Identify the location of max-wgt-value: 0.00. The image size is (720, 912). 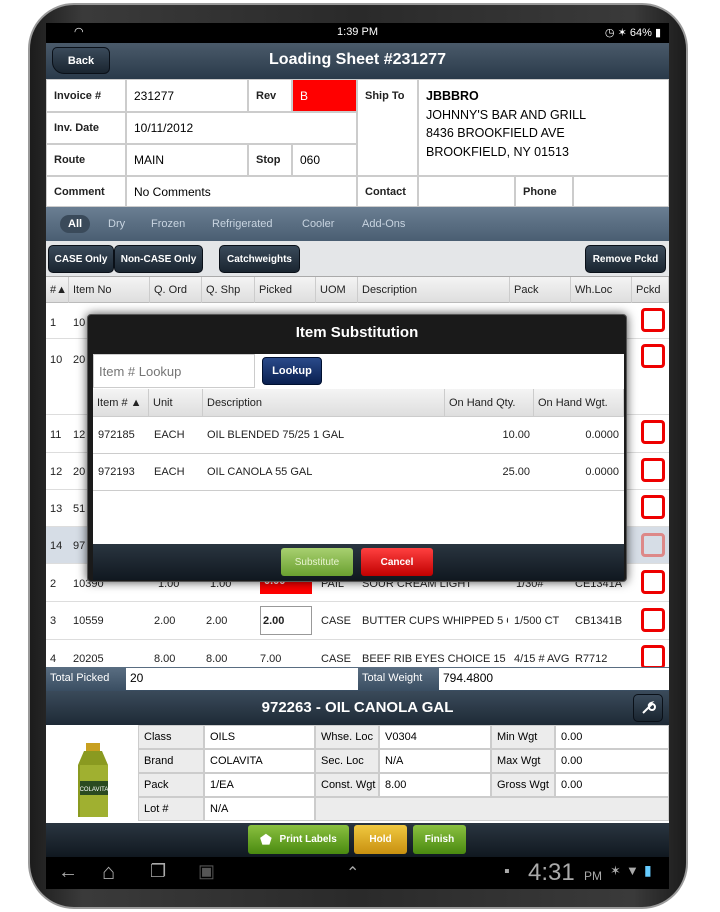
(612, 761).